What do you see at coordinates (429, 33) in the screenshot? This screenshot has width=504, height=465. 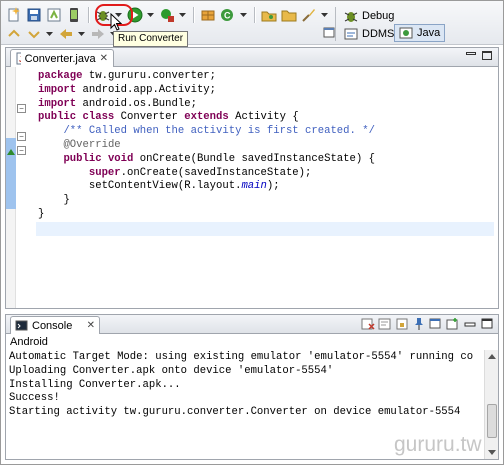 I see `java-perspective-label: Java` at bounding box center [429, 33].